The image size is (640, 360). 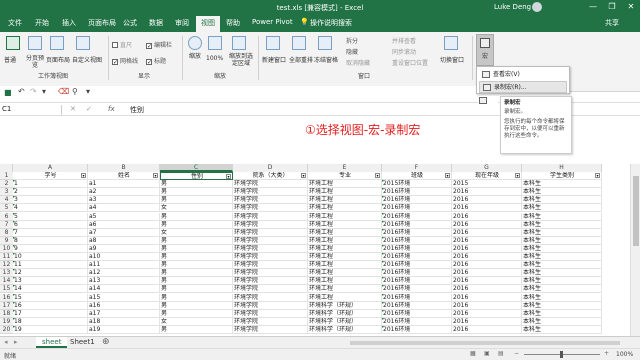 What do you see at coordinates (50, 232) in the screenshot?
I see `table-cell: 7` at bounding box center [50, 232].